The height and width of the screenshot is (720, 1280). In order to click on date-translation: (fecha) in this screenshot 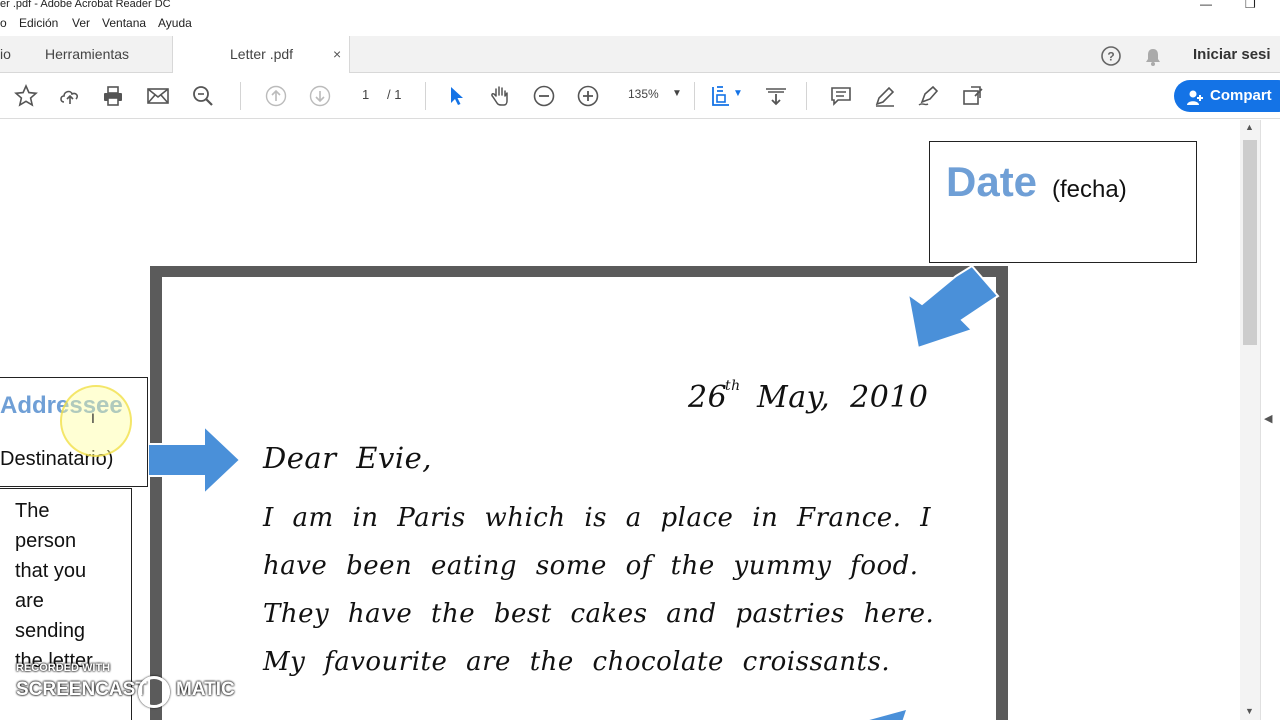, I will do `click(1089, 189)`.